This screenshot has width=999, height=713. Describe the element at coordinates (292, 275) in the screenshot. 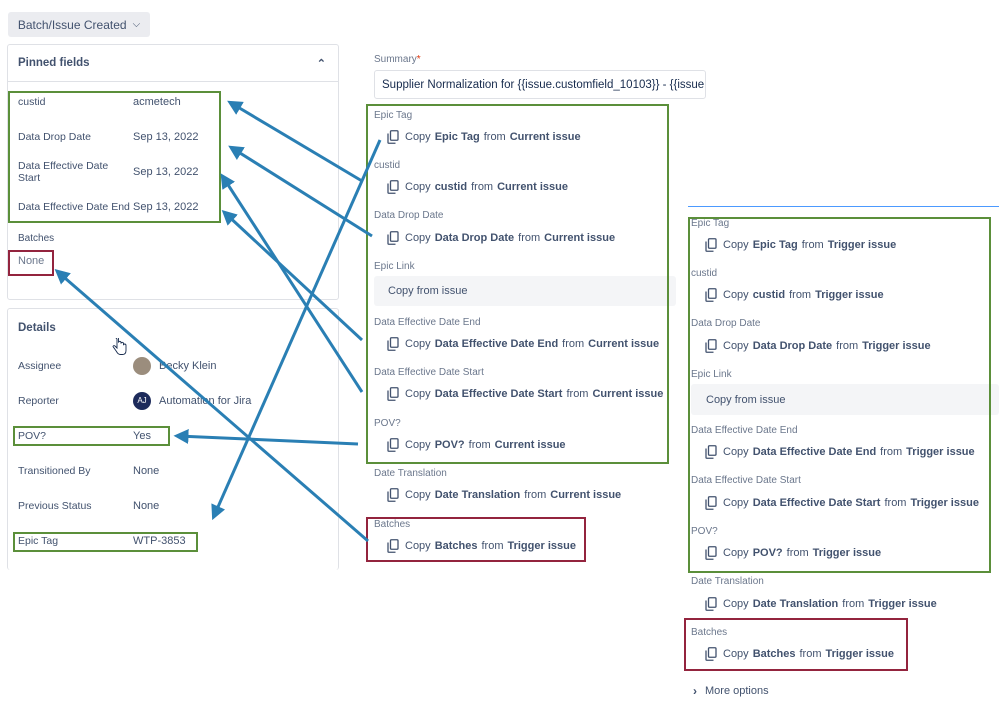

I see `arrow-effective-end` at that location.